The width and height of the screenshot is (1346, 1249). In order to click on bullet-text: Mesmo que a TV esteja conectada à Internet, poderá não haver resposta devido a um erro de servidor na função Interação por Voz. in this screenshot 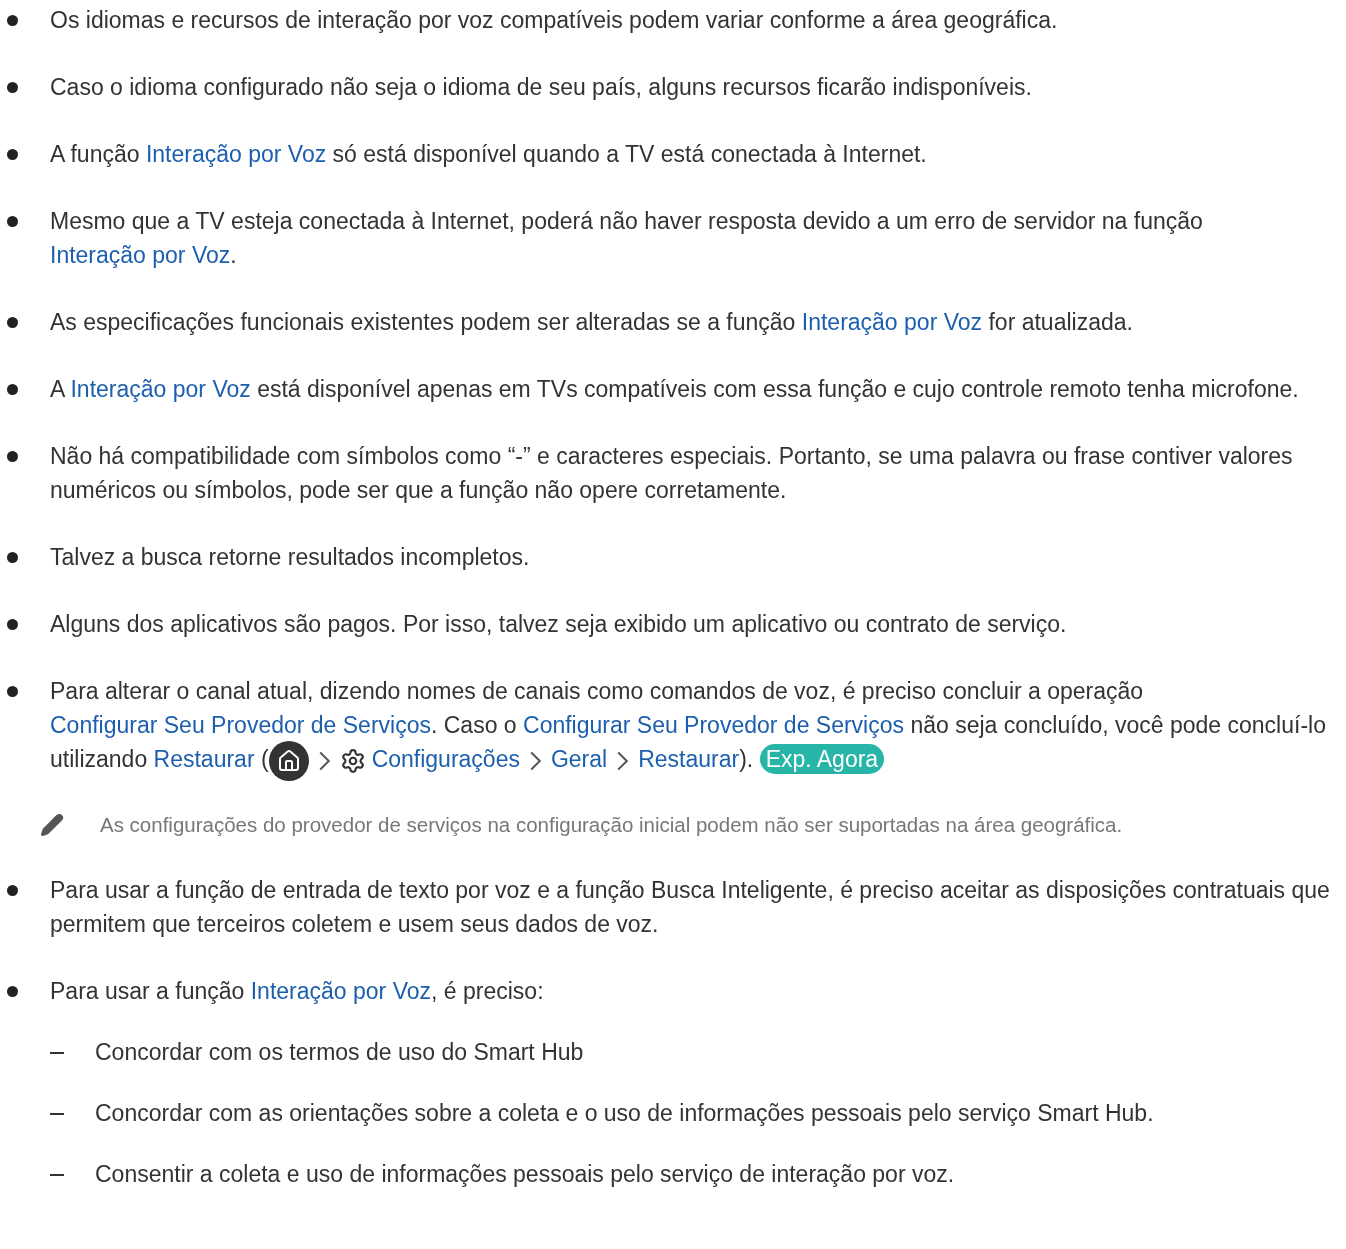, I will do `click(627, 238)`.